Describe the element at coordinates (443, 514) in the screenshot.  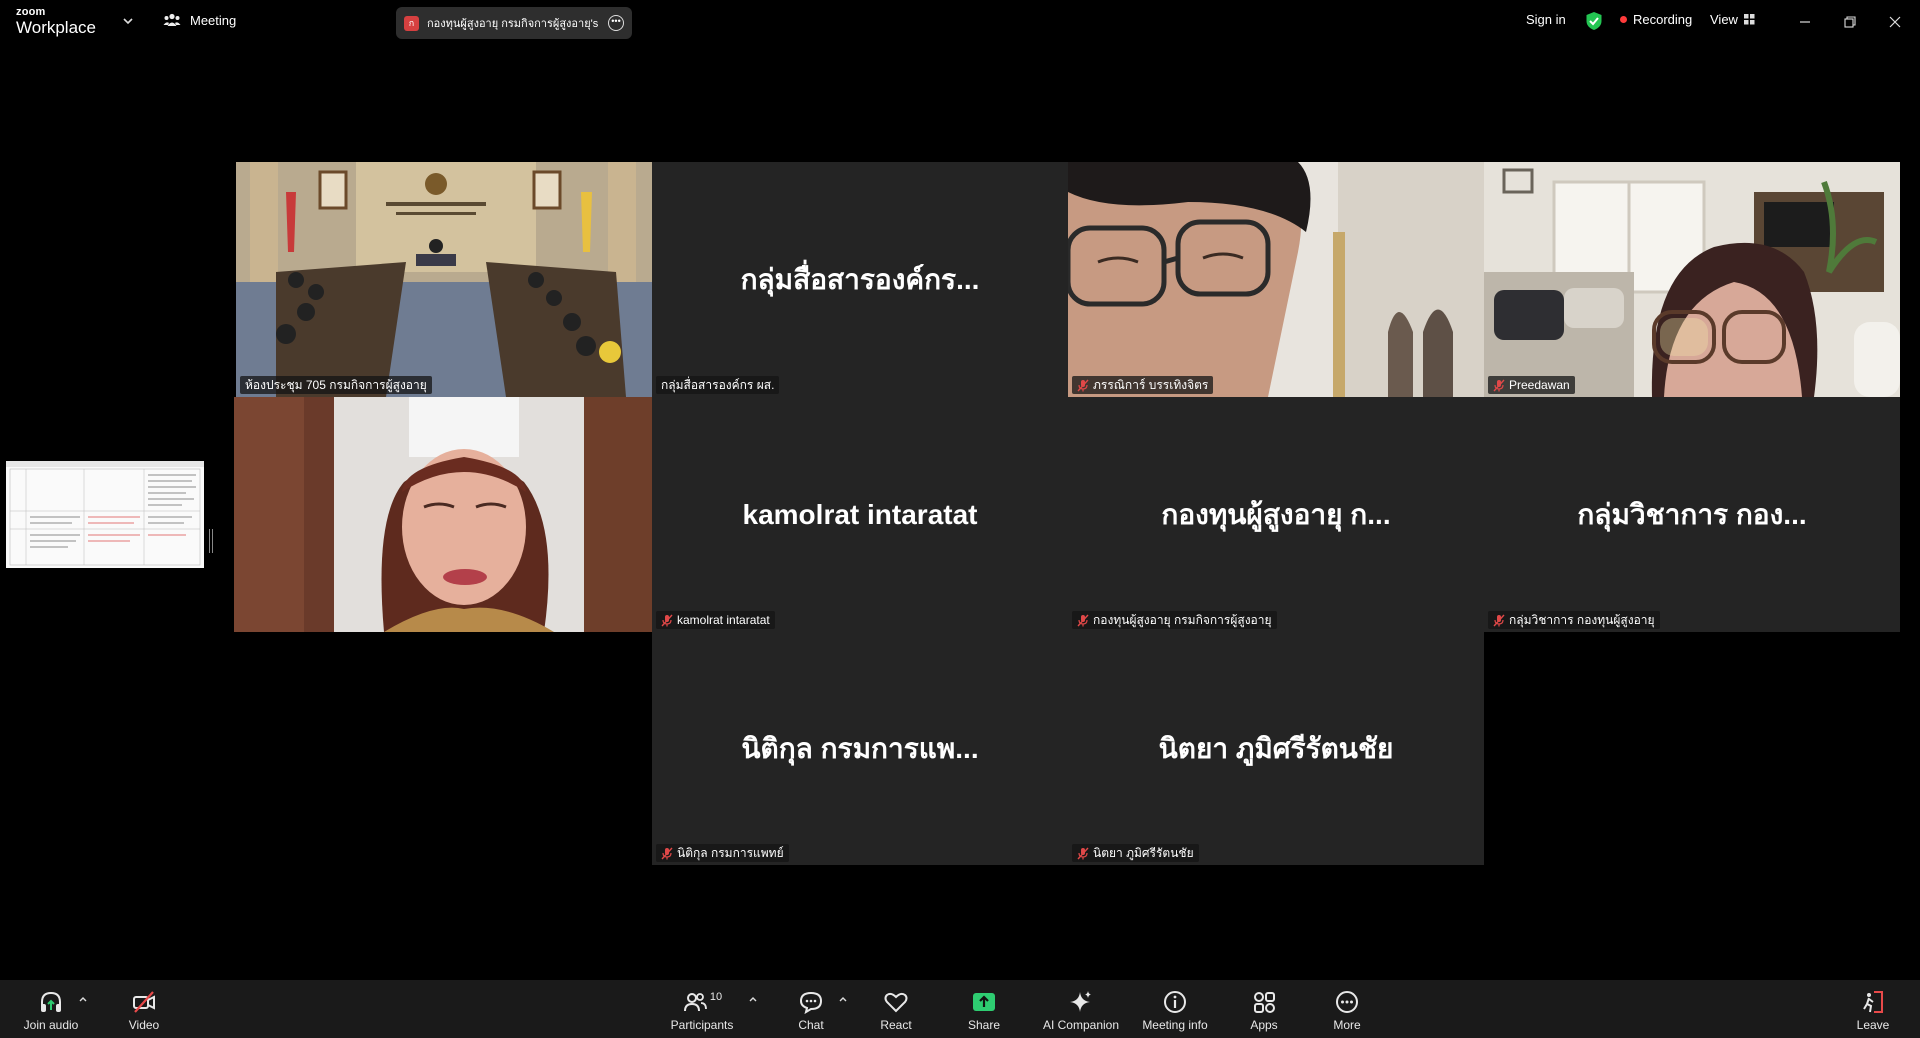
I see `video-tile-participant-woman` at that location.